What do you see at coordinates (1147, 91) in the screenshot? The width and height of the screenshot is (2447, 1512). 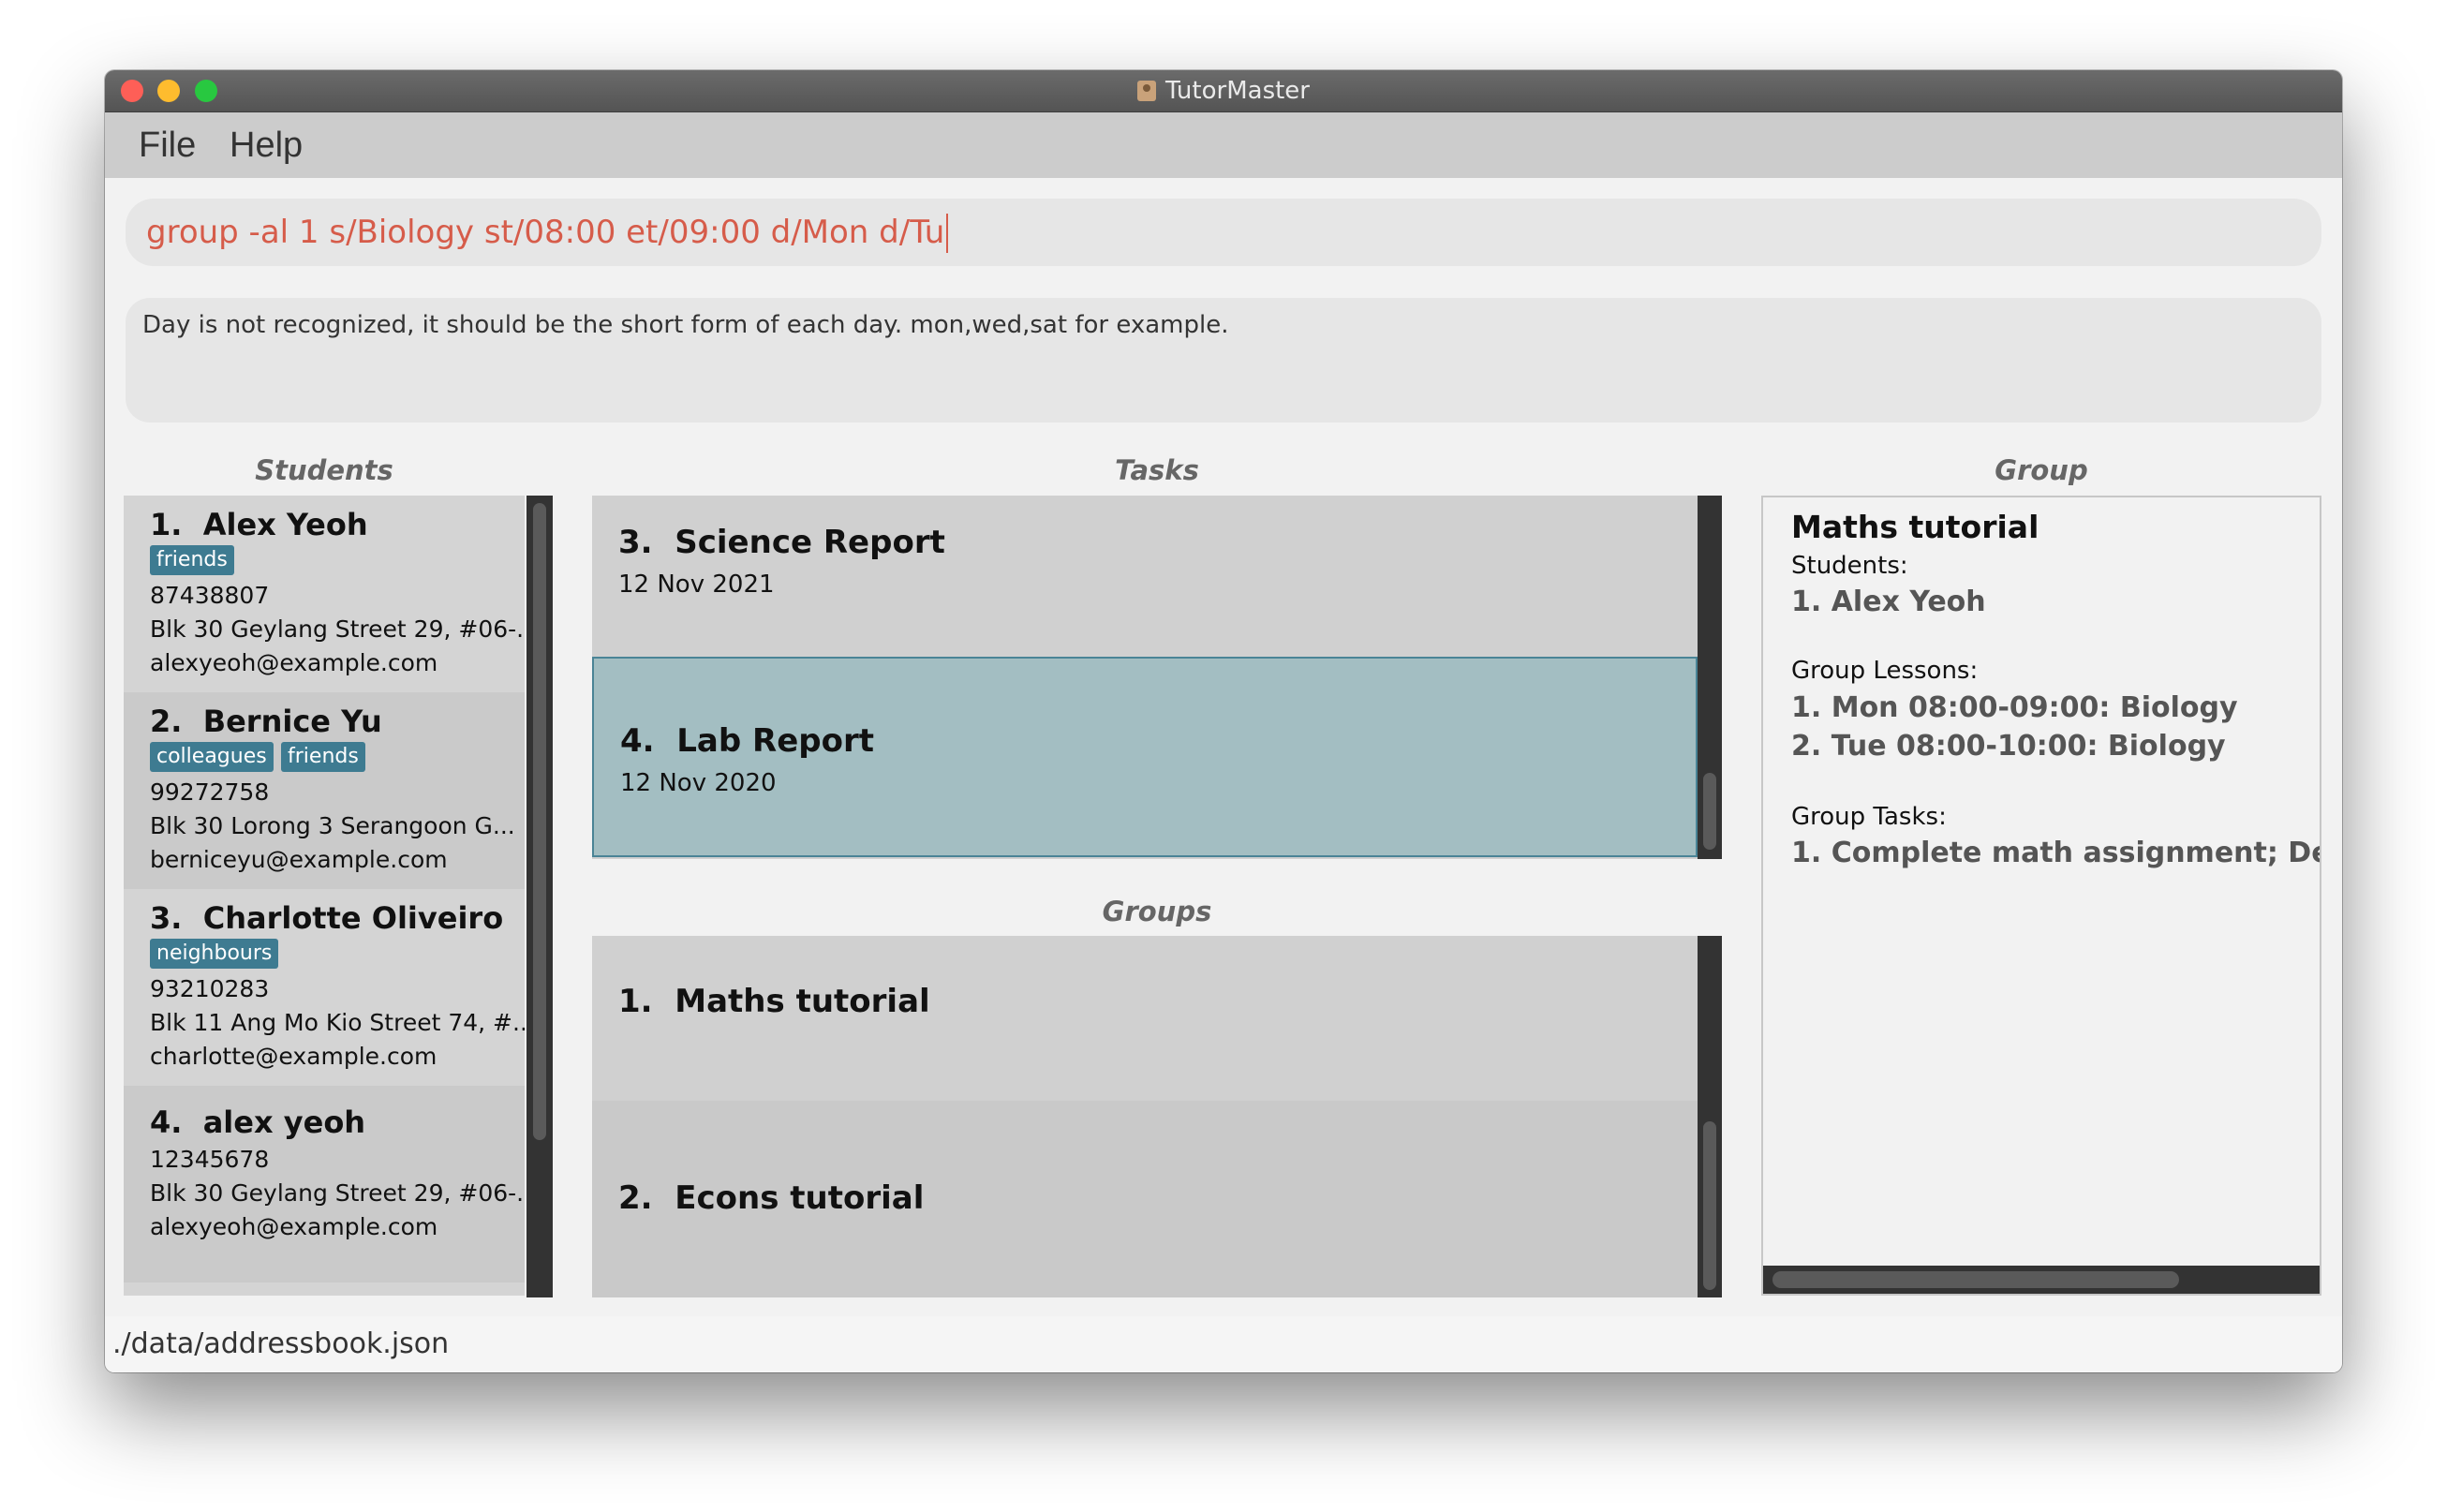 I see `app-icon` at bounding box center [1147, 91].